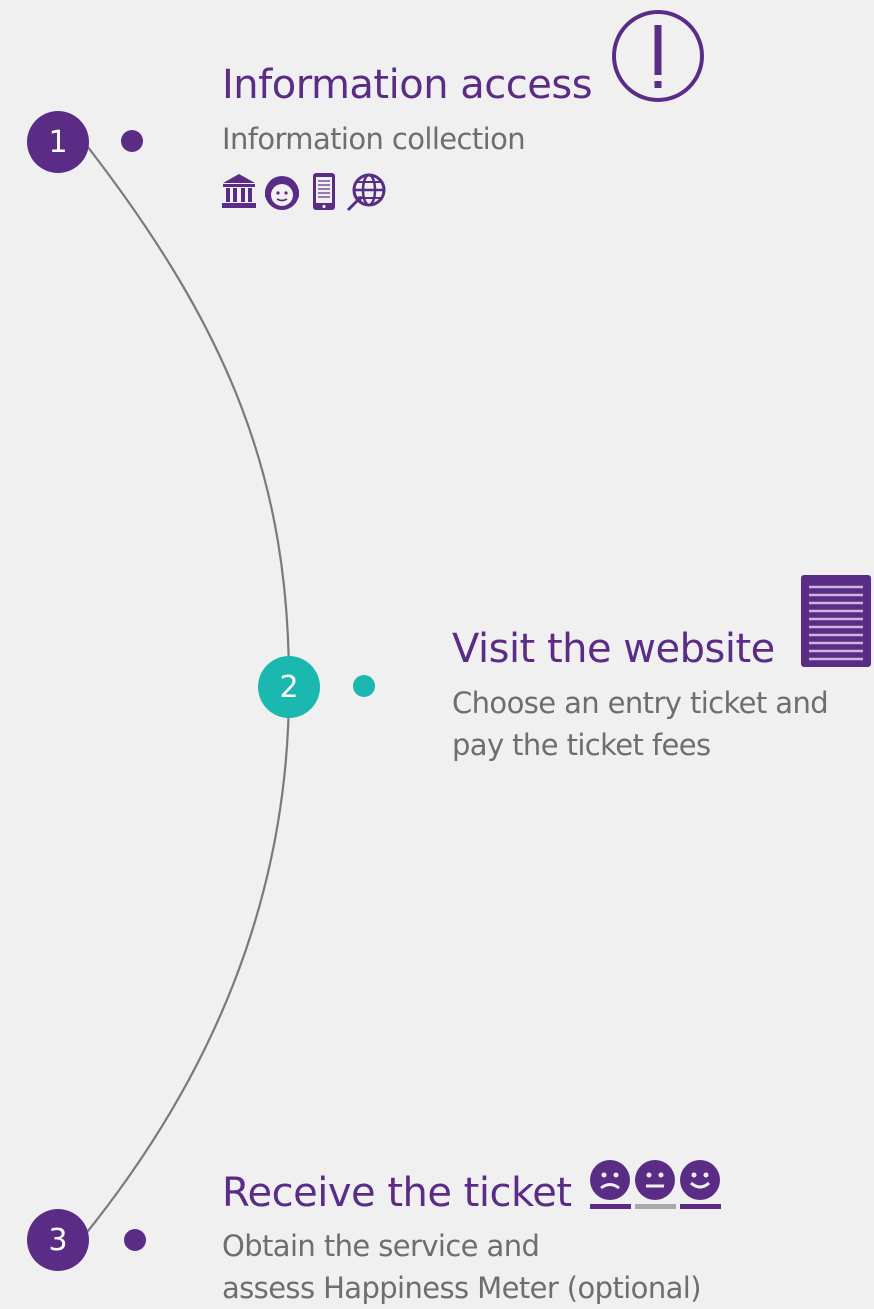  I want to click on step-number-badge: 2, so click(289, 687).